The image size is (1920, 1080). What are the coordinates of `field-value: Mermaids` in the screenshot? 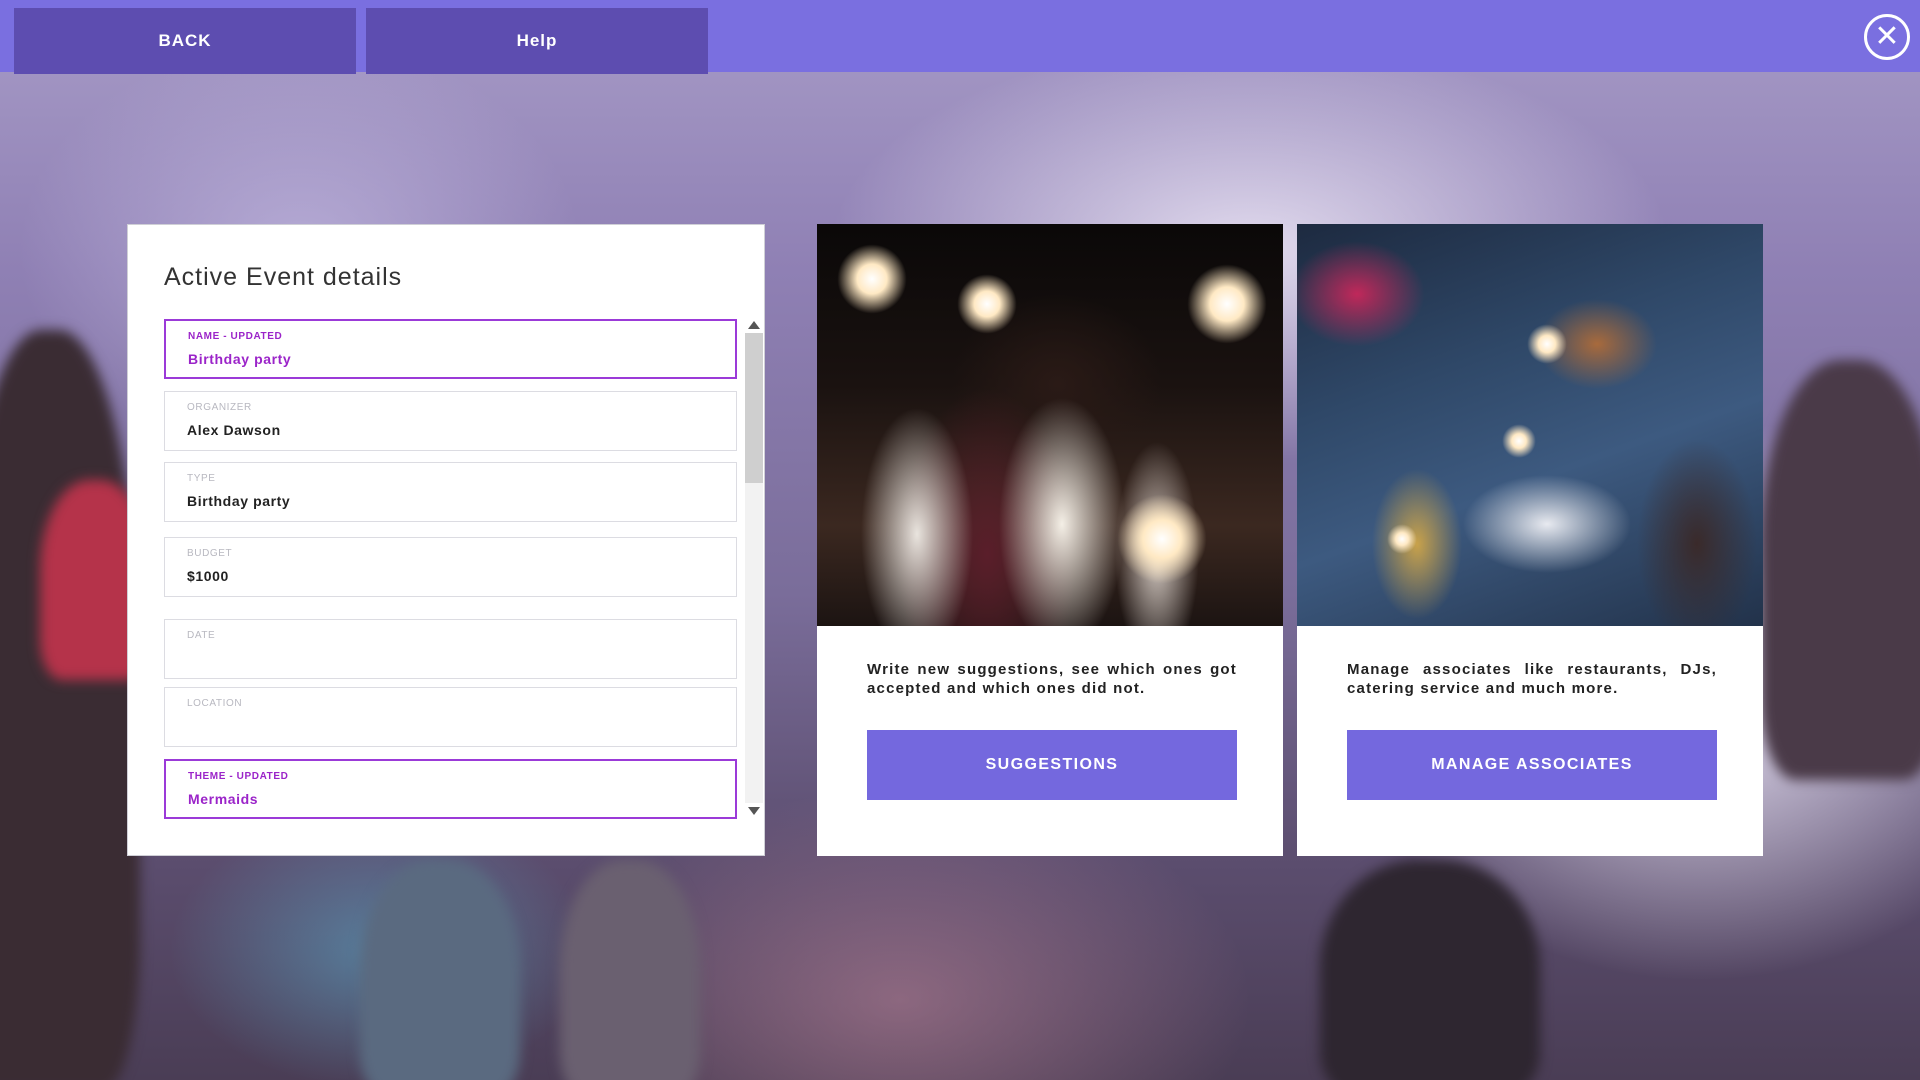 It's located at (223, 799).